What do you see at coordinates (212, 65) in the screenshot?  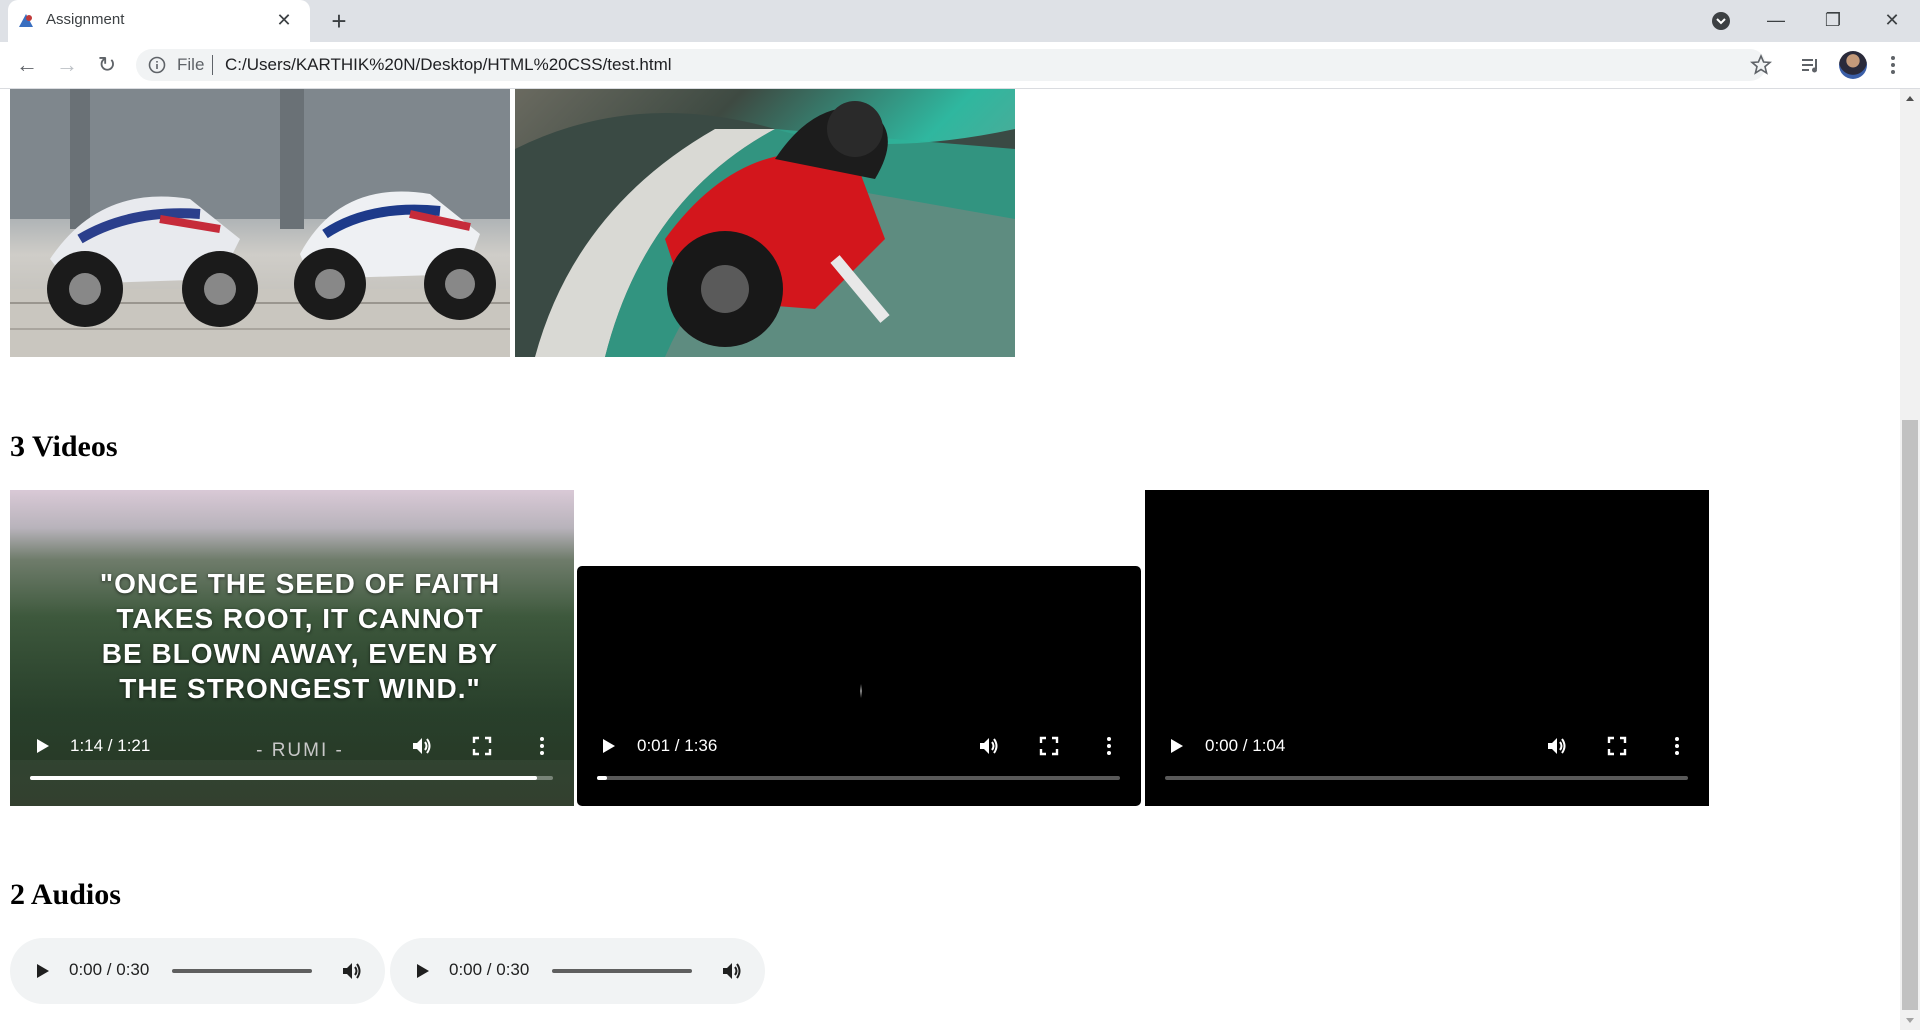 I see `address-divider` at bounding box center [212, 65].